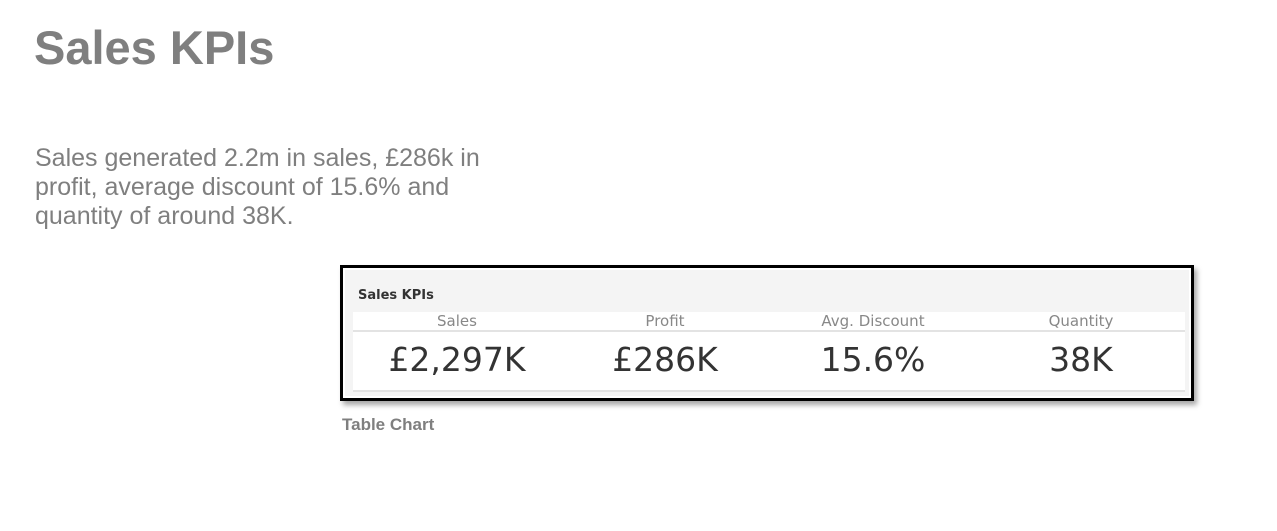 The height and width of the screenshot is (531, 1277). I want to click on widget-title: Sales KPIs, so click(396, 295).